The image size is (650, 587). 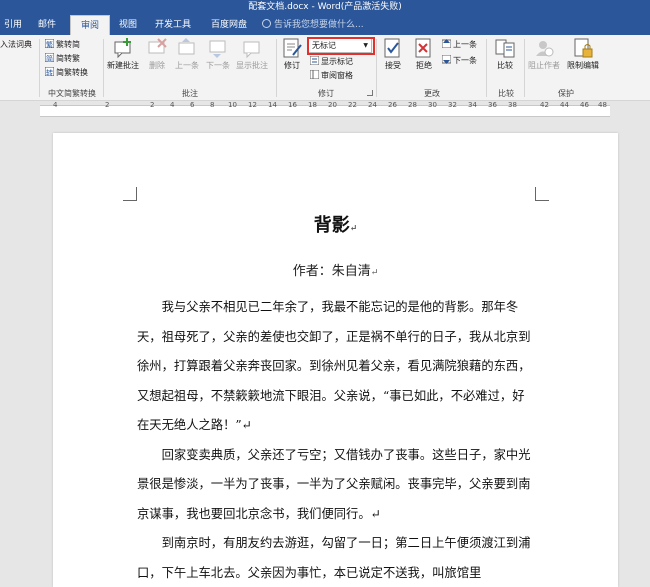 What do you see at coordinates (584, 105) in the screenshot?
I see `ruler-number: 46` at bounding box center [584, 105].